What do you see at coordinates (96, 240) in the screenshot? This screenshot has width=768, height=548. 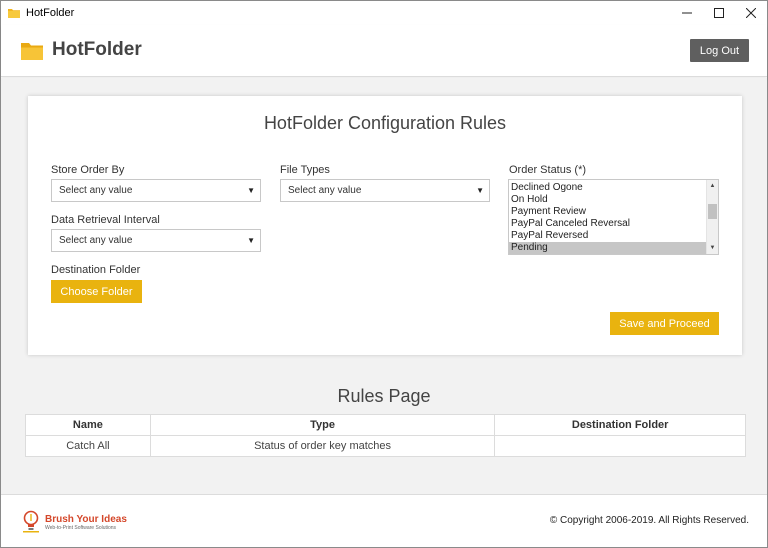 I see `data-retrieval-interval-value: Select any value` at bounding box center [96, 240].